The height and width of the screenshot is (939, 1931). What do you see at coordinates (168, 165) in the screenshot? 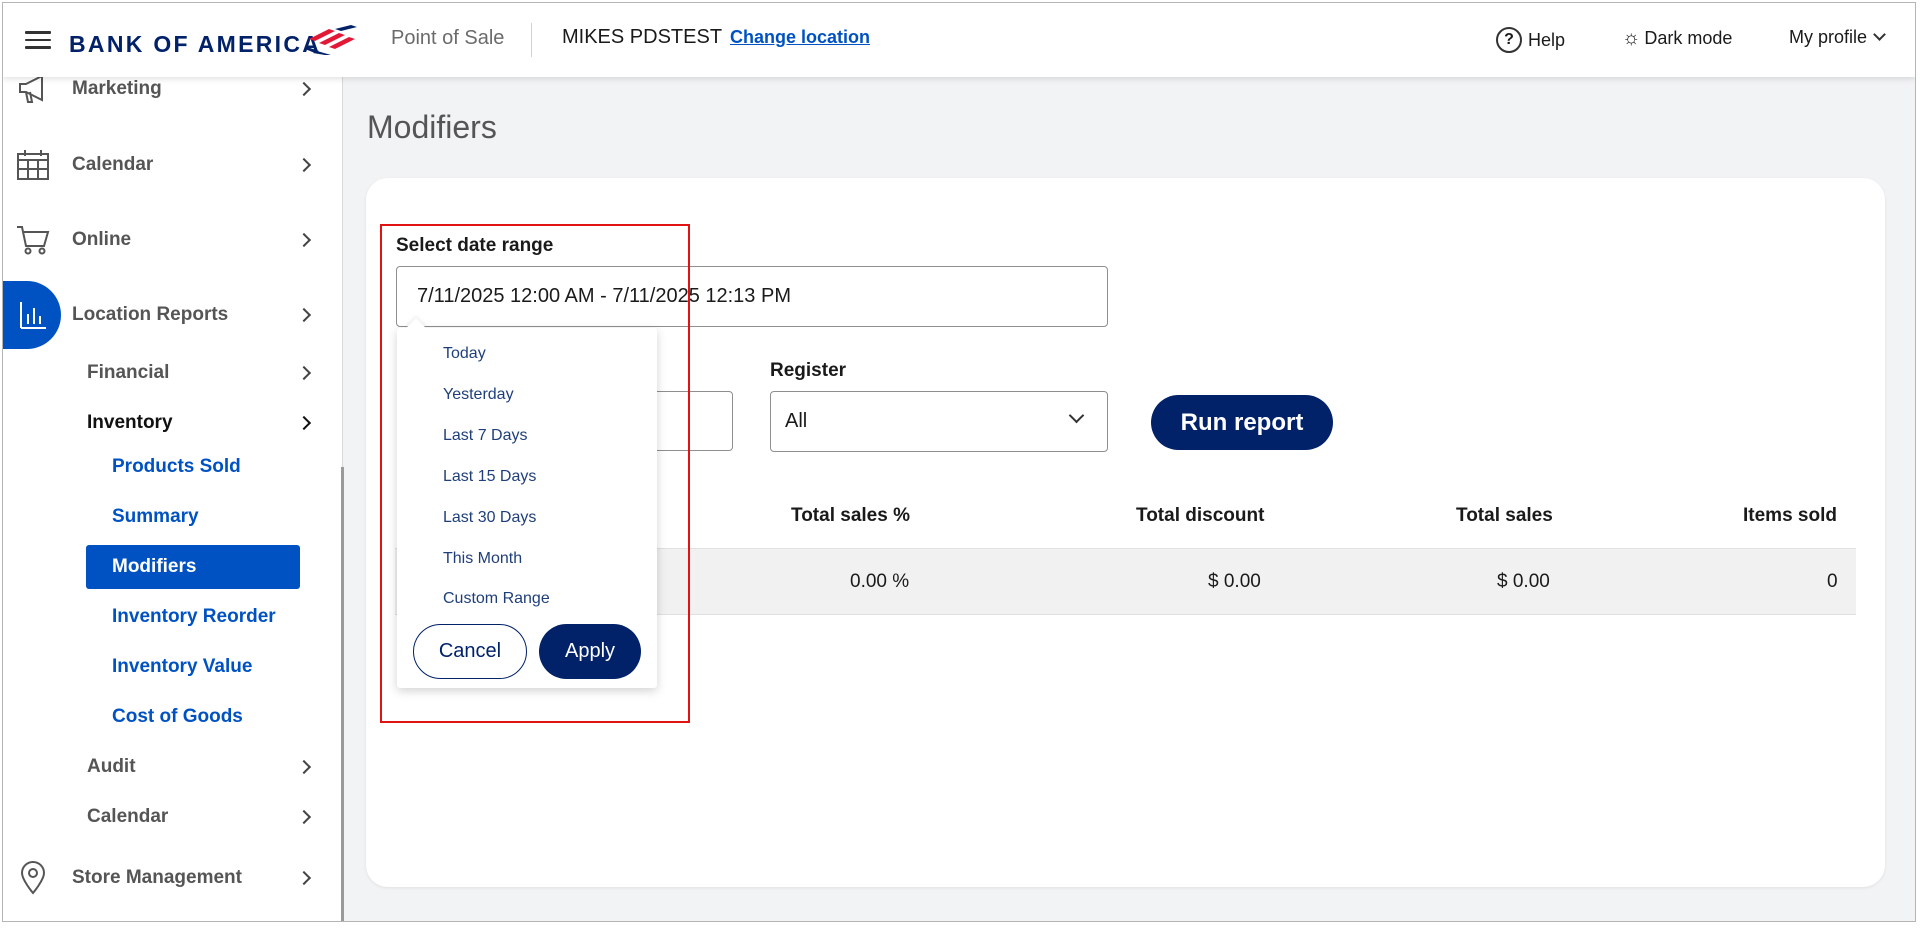
I see `sidebar-item-calendar: Calendar` at bounding box center [168, 165].